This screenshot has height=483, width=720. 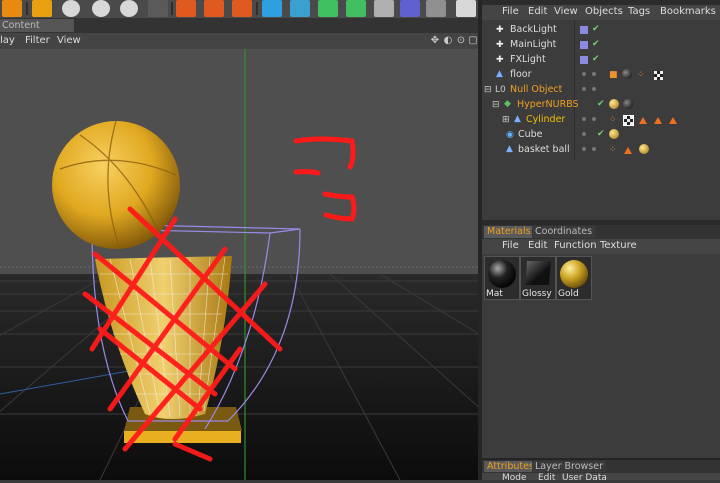 I want to click on materials-menu-function: Function, so click(x=575, y=245).